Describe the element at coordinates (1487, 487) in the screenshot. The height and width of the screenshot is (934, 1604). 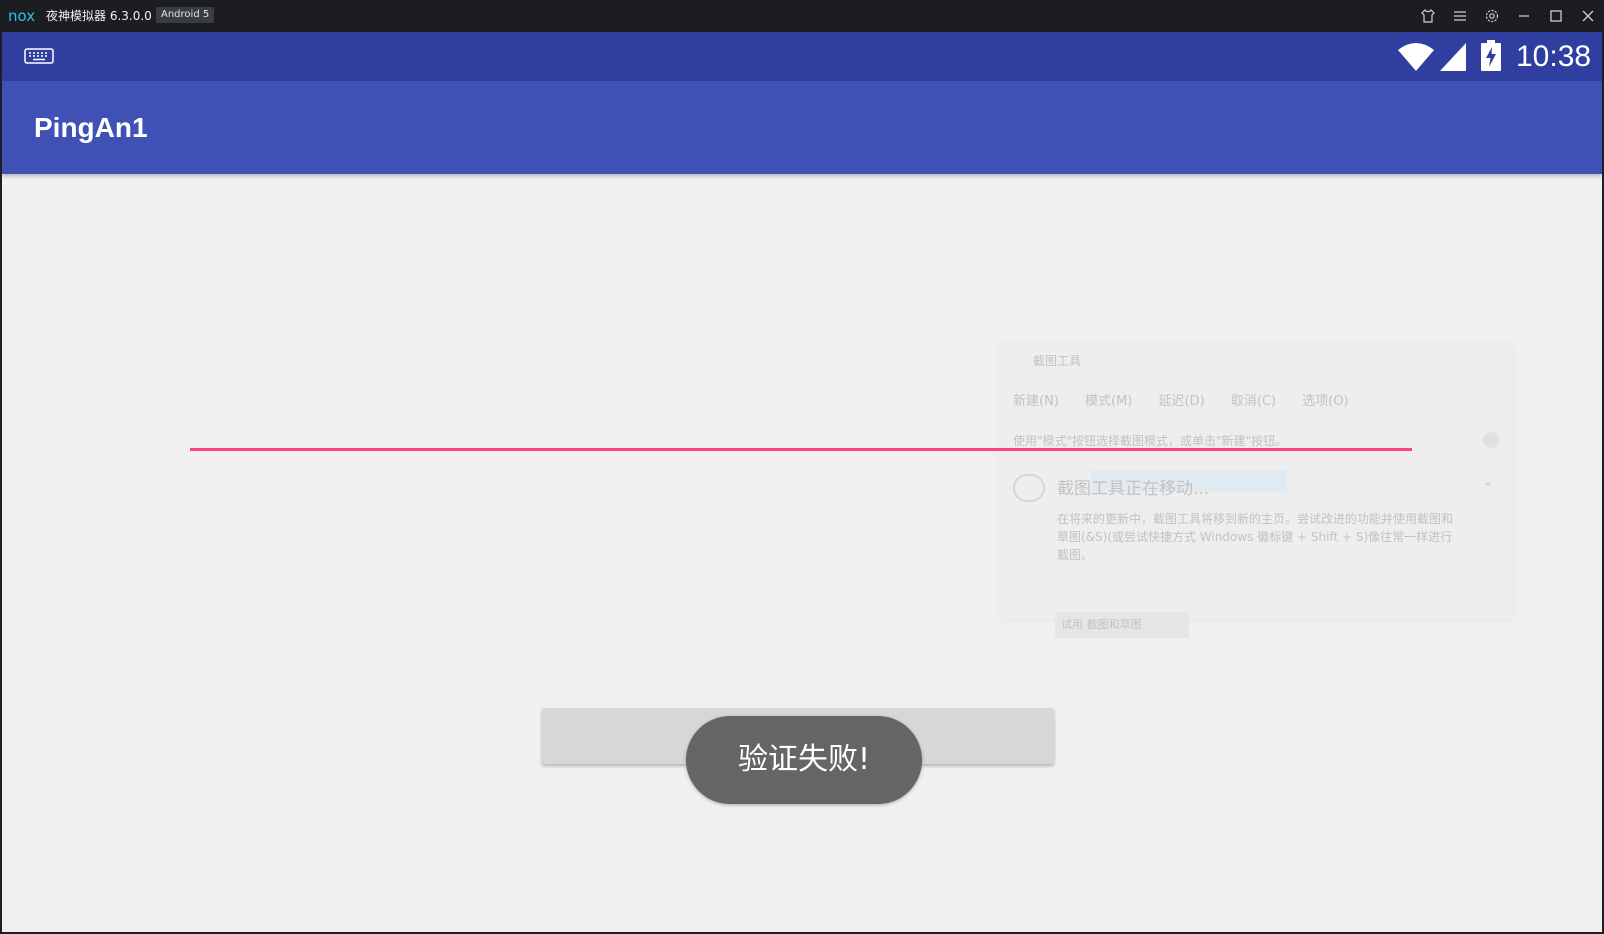
I see `chevron-up-icon: ⌃` at that location.